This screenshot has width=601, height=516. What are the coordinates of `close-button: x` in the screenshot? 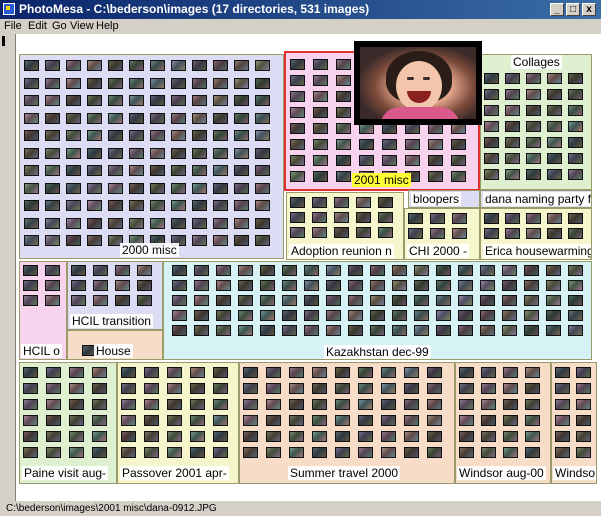 It's located at (589, 9).